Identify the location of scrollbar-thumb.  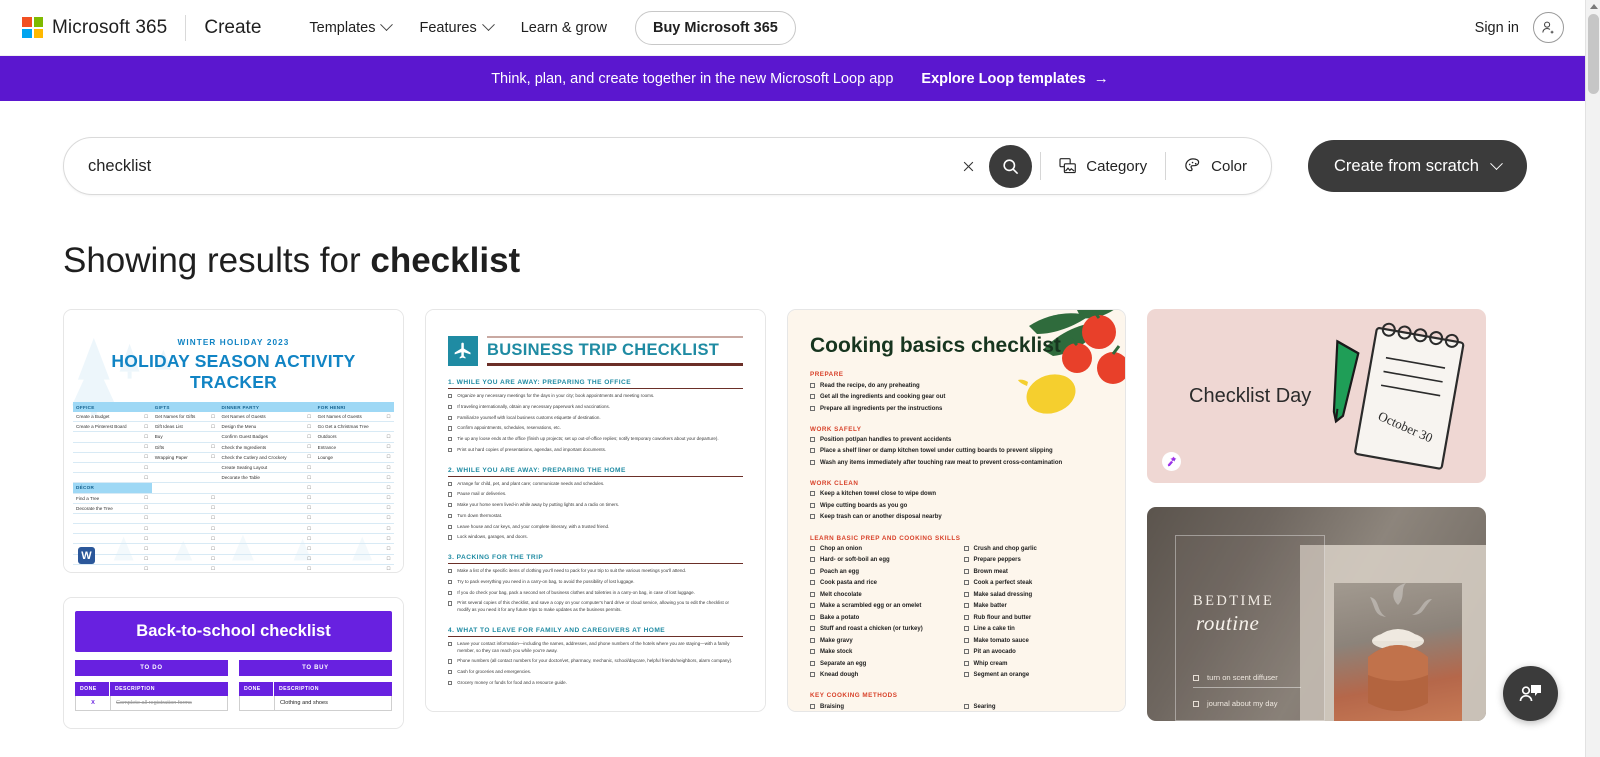
(1593, 54).